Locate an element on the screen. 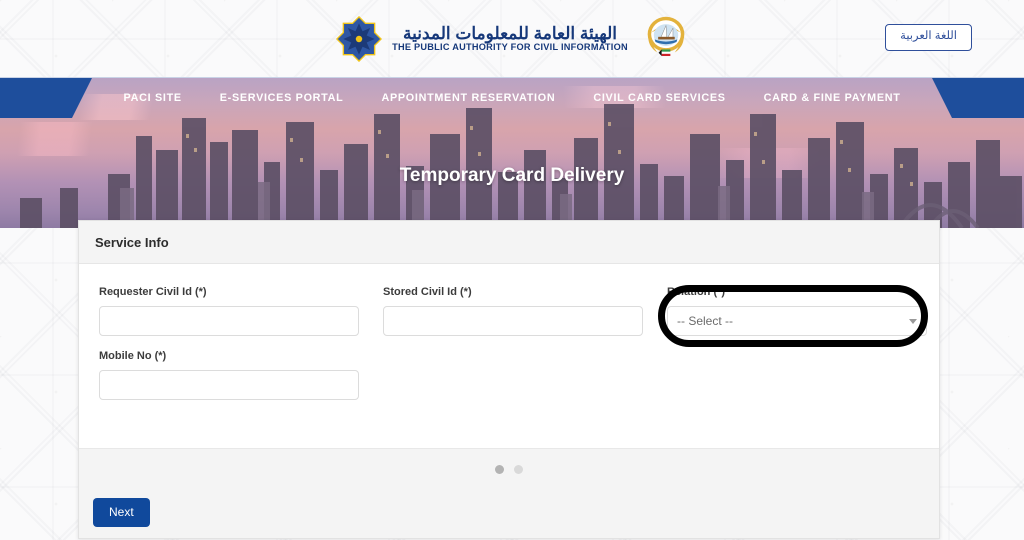  nav-item-card-and-fine-payment: CARD & FINE PAYMENT is located at coordinates (832, 98).